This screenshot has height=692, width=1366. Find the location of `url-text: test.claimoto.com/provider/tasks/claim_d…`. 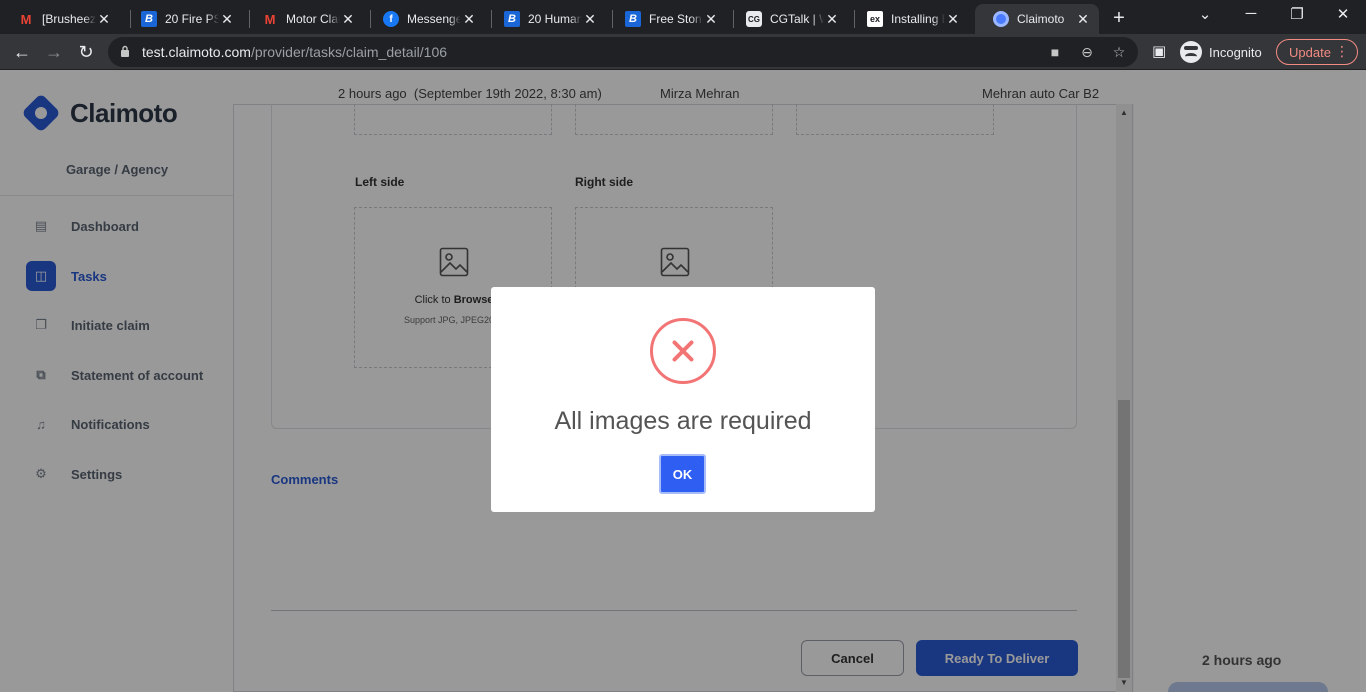

url-text: test.claimoto.com/provider/tasks/claim_d… is located at coordinates (295, 52).